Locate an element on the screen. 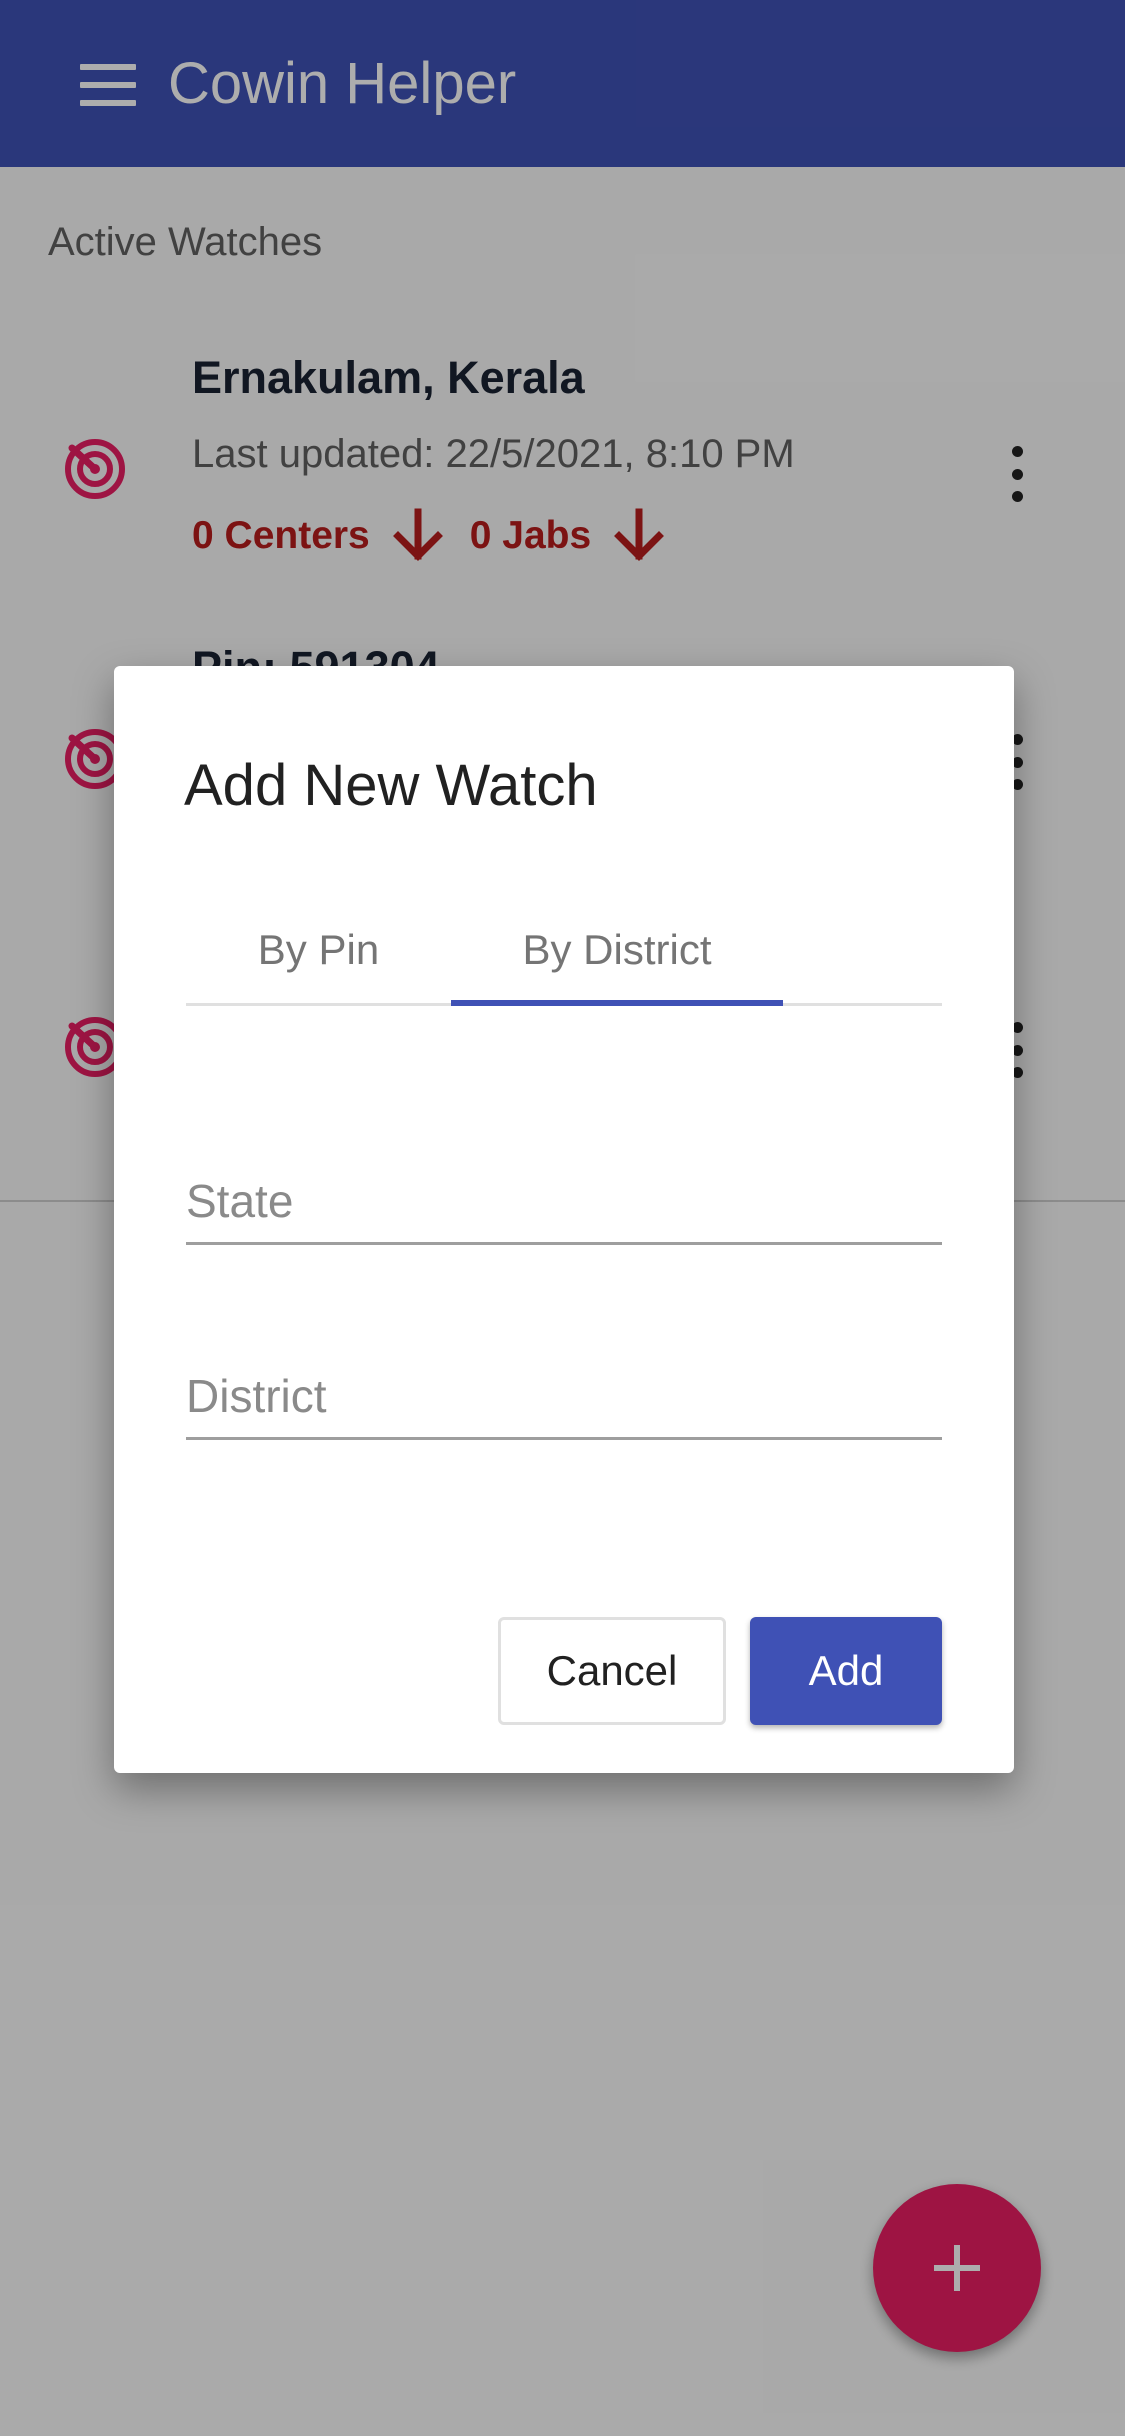  district-field is located at coordinates (564, 1390).